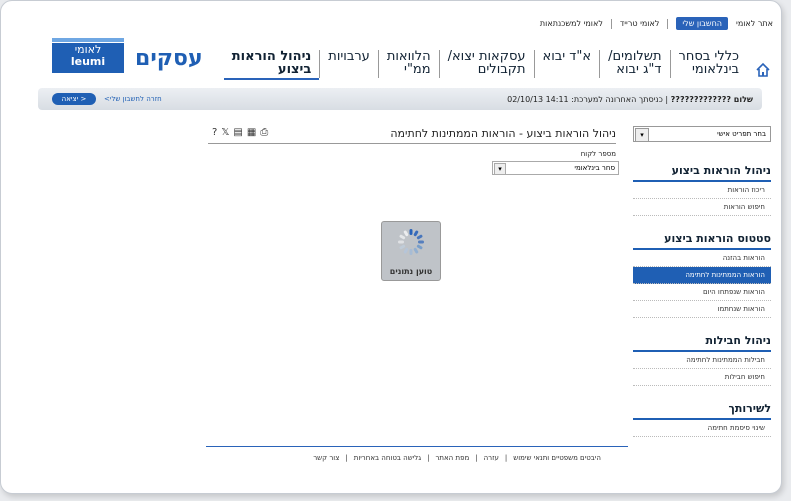 This screenshot has width=791, height=501. Describe the element at coordinates (702, 410) in the screenshot. I see `sidebar-section-title: לשירותך` at that location.